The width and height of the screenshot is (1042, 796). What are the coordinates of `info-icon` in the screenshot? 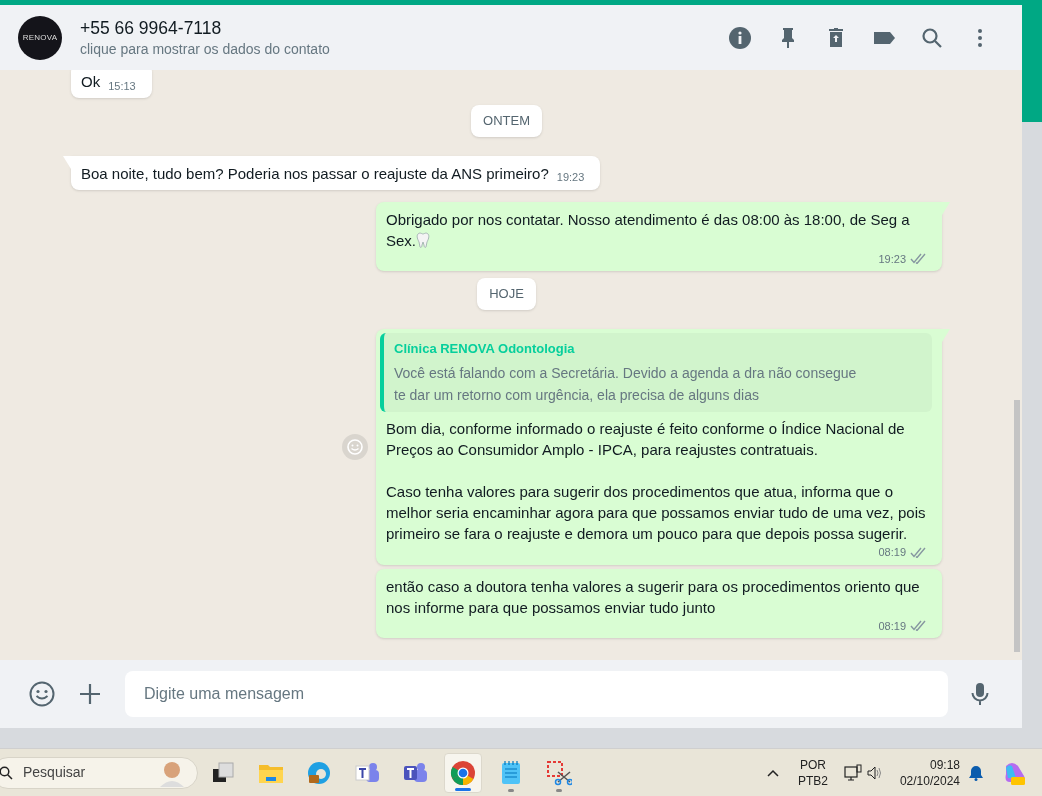 It's located at (740, 37).